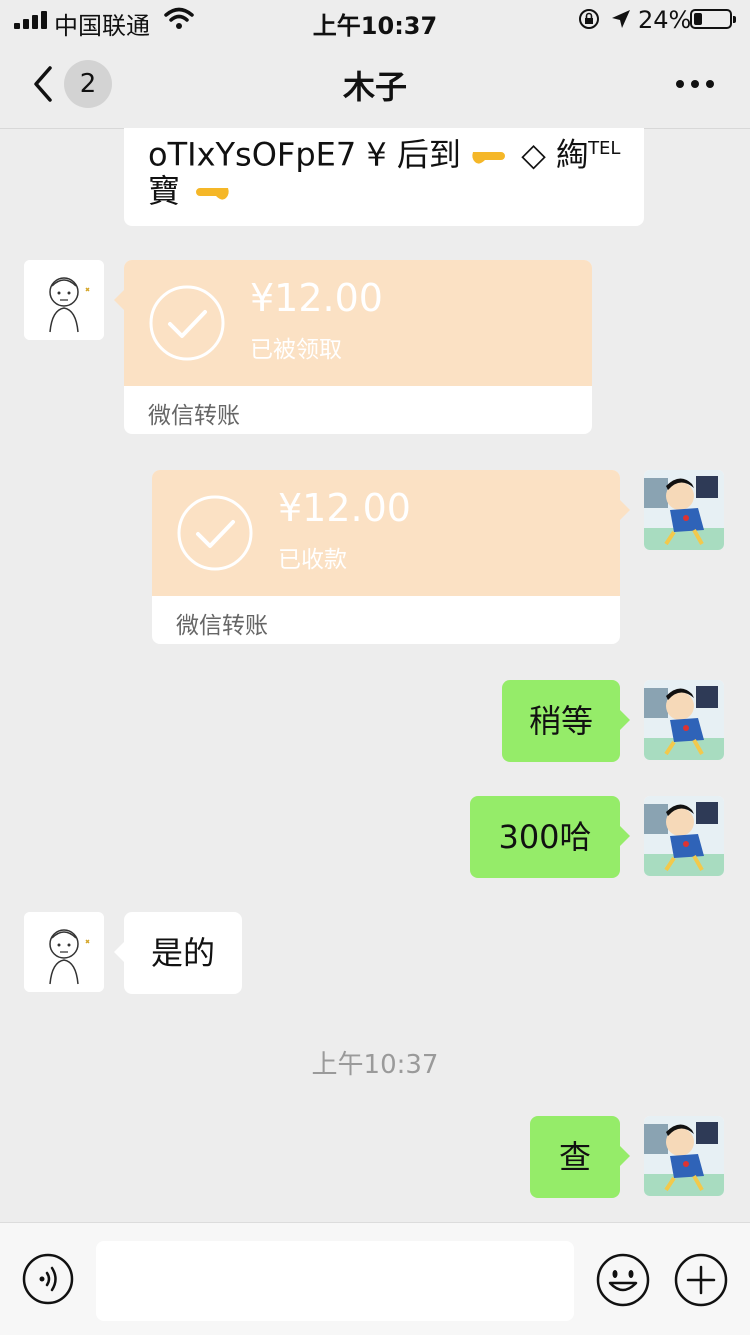 Image resolution: width=750 pixels, height=1335 pixels. What do you see at coordinates (623, 1280) in the screenshot?
I see `emoji-icon` at bounding box center [623, 1280].